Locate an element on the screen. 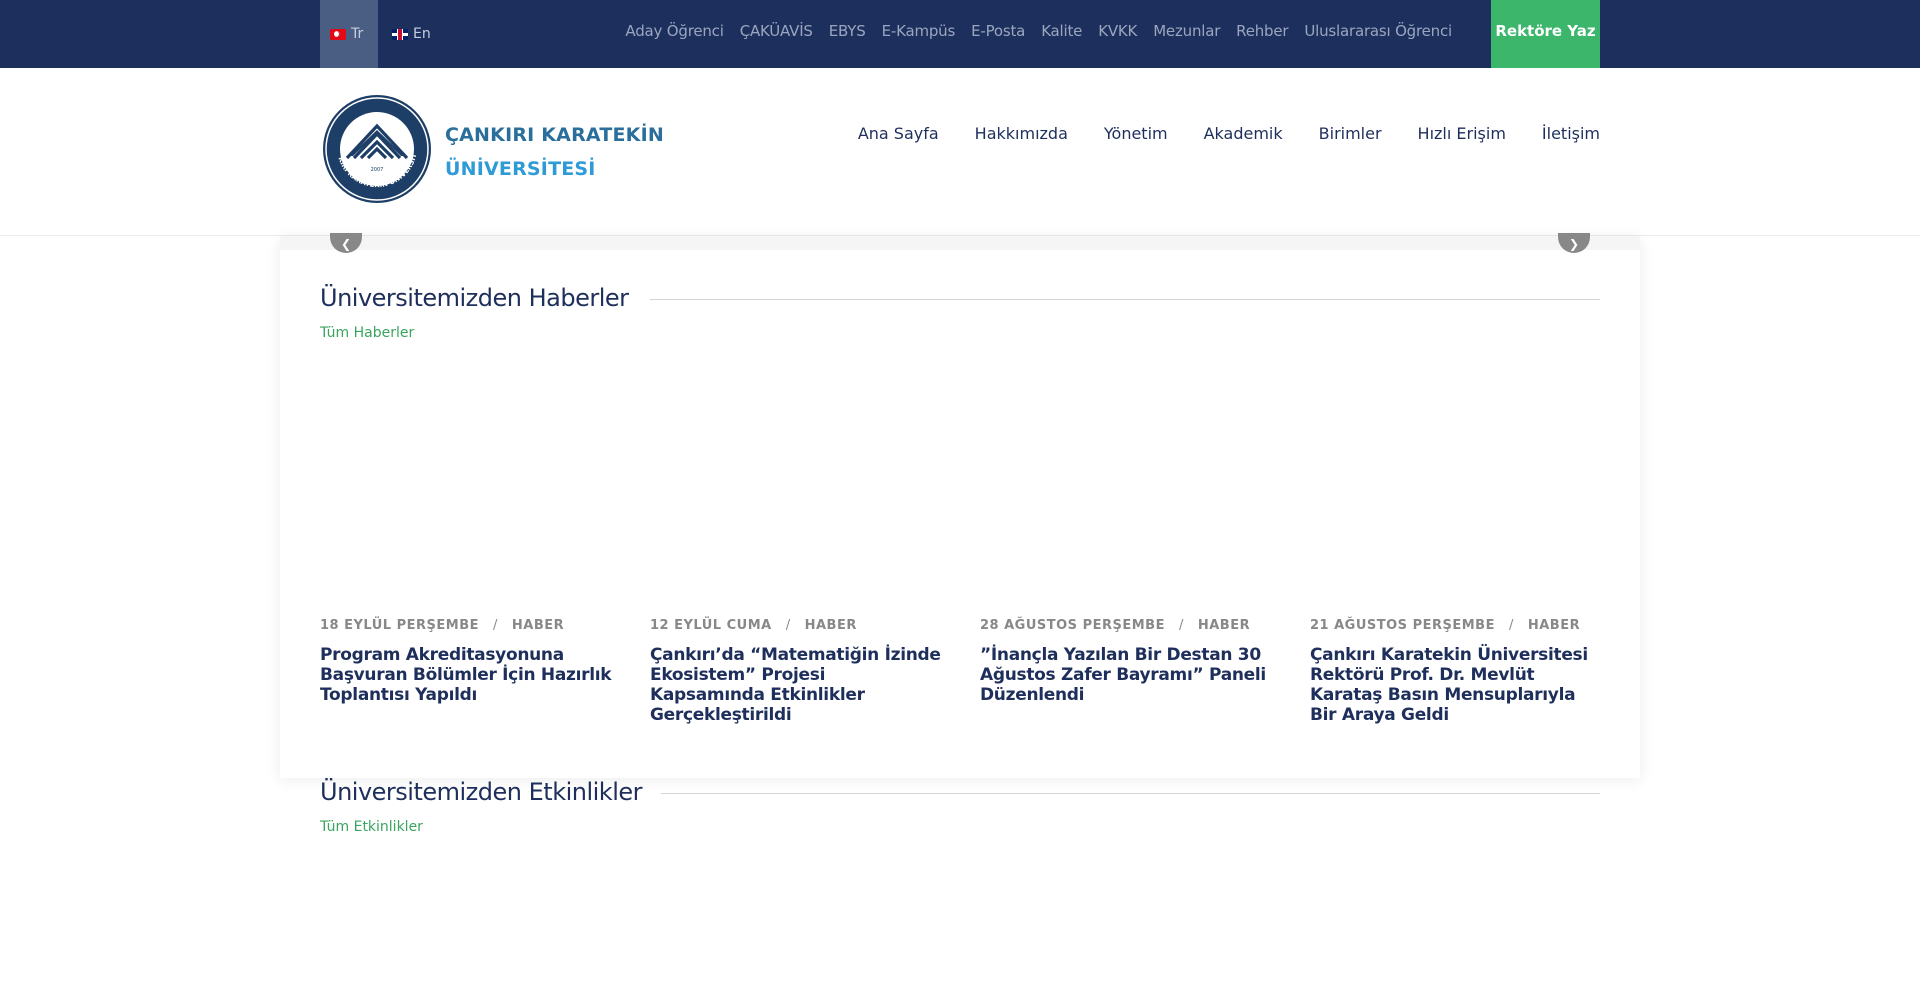 The height and width of the screenshot is (993, 1920). toplink-e-posta: E-Posta is located at coordinates (998, 31).